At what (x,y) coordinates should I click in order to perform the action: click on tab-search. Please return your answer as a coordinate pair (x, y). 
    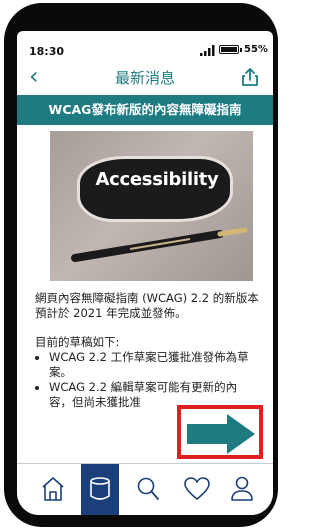
    Looking at the image, I should click on (148, 489).